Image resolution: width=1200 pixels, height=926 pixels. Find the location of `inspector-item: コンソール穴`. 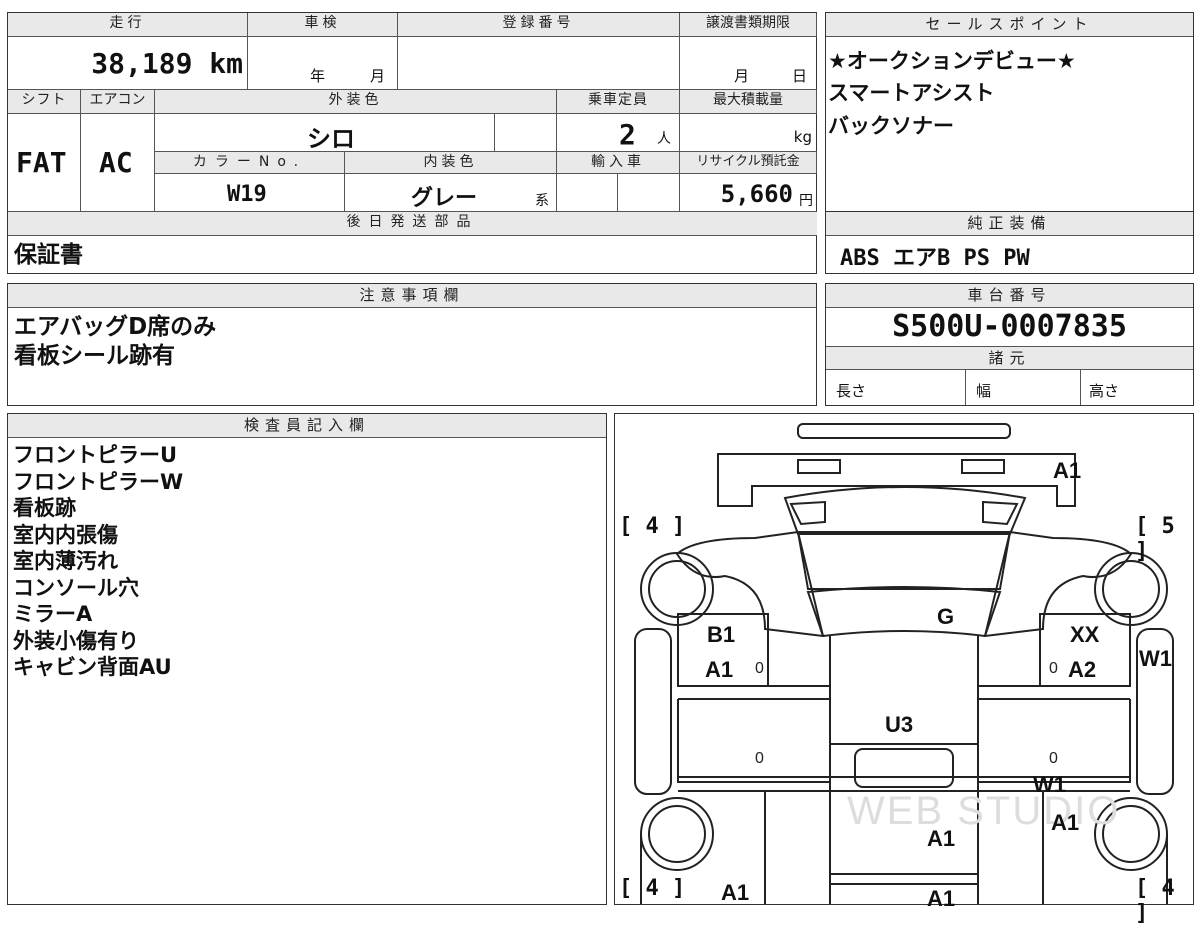

inspector-item: コンソール穴 is located at coordinates (76, 587).